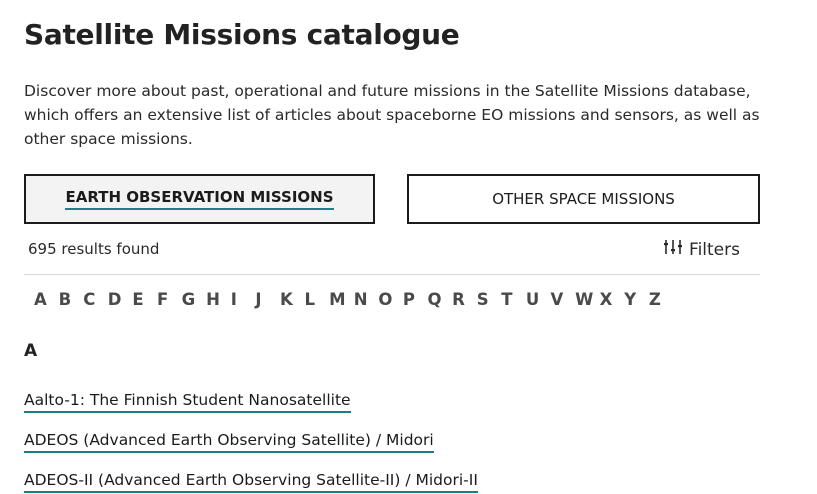  Describe the element at coordinates (71, 299) in the screenshot. I see `alphabet-letter-b: B` at that location.